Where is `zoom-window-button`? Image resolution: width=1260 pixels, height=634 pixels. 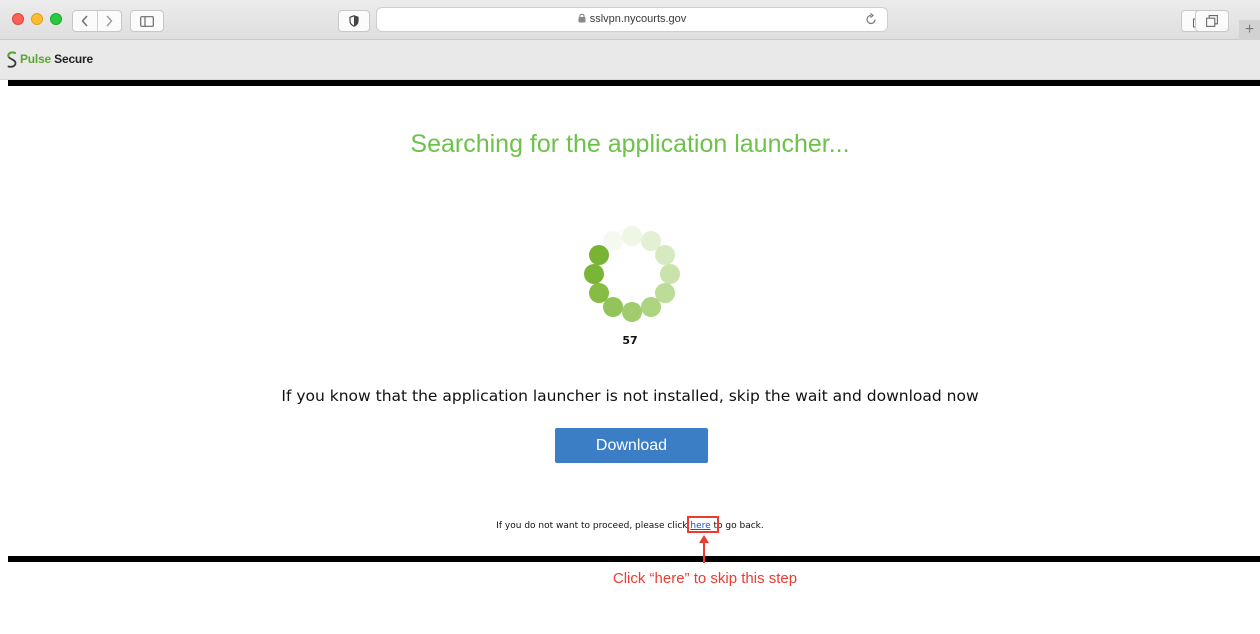
zoom-window-button is located at coordinates (56, 19).